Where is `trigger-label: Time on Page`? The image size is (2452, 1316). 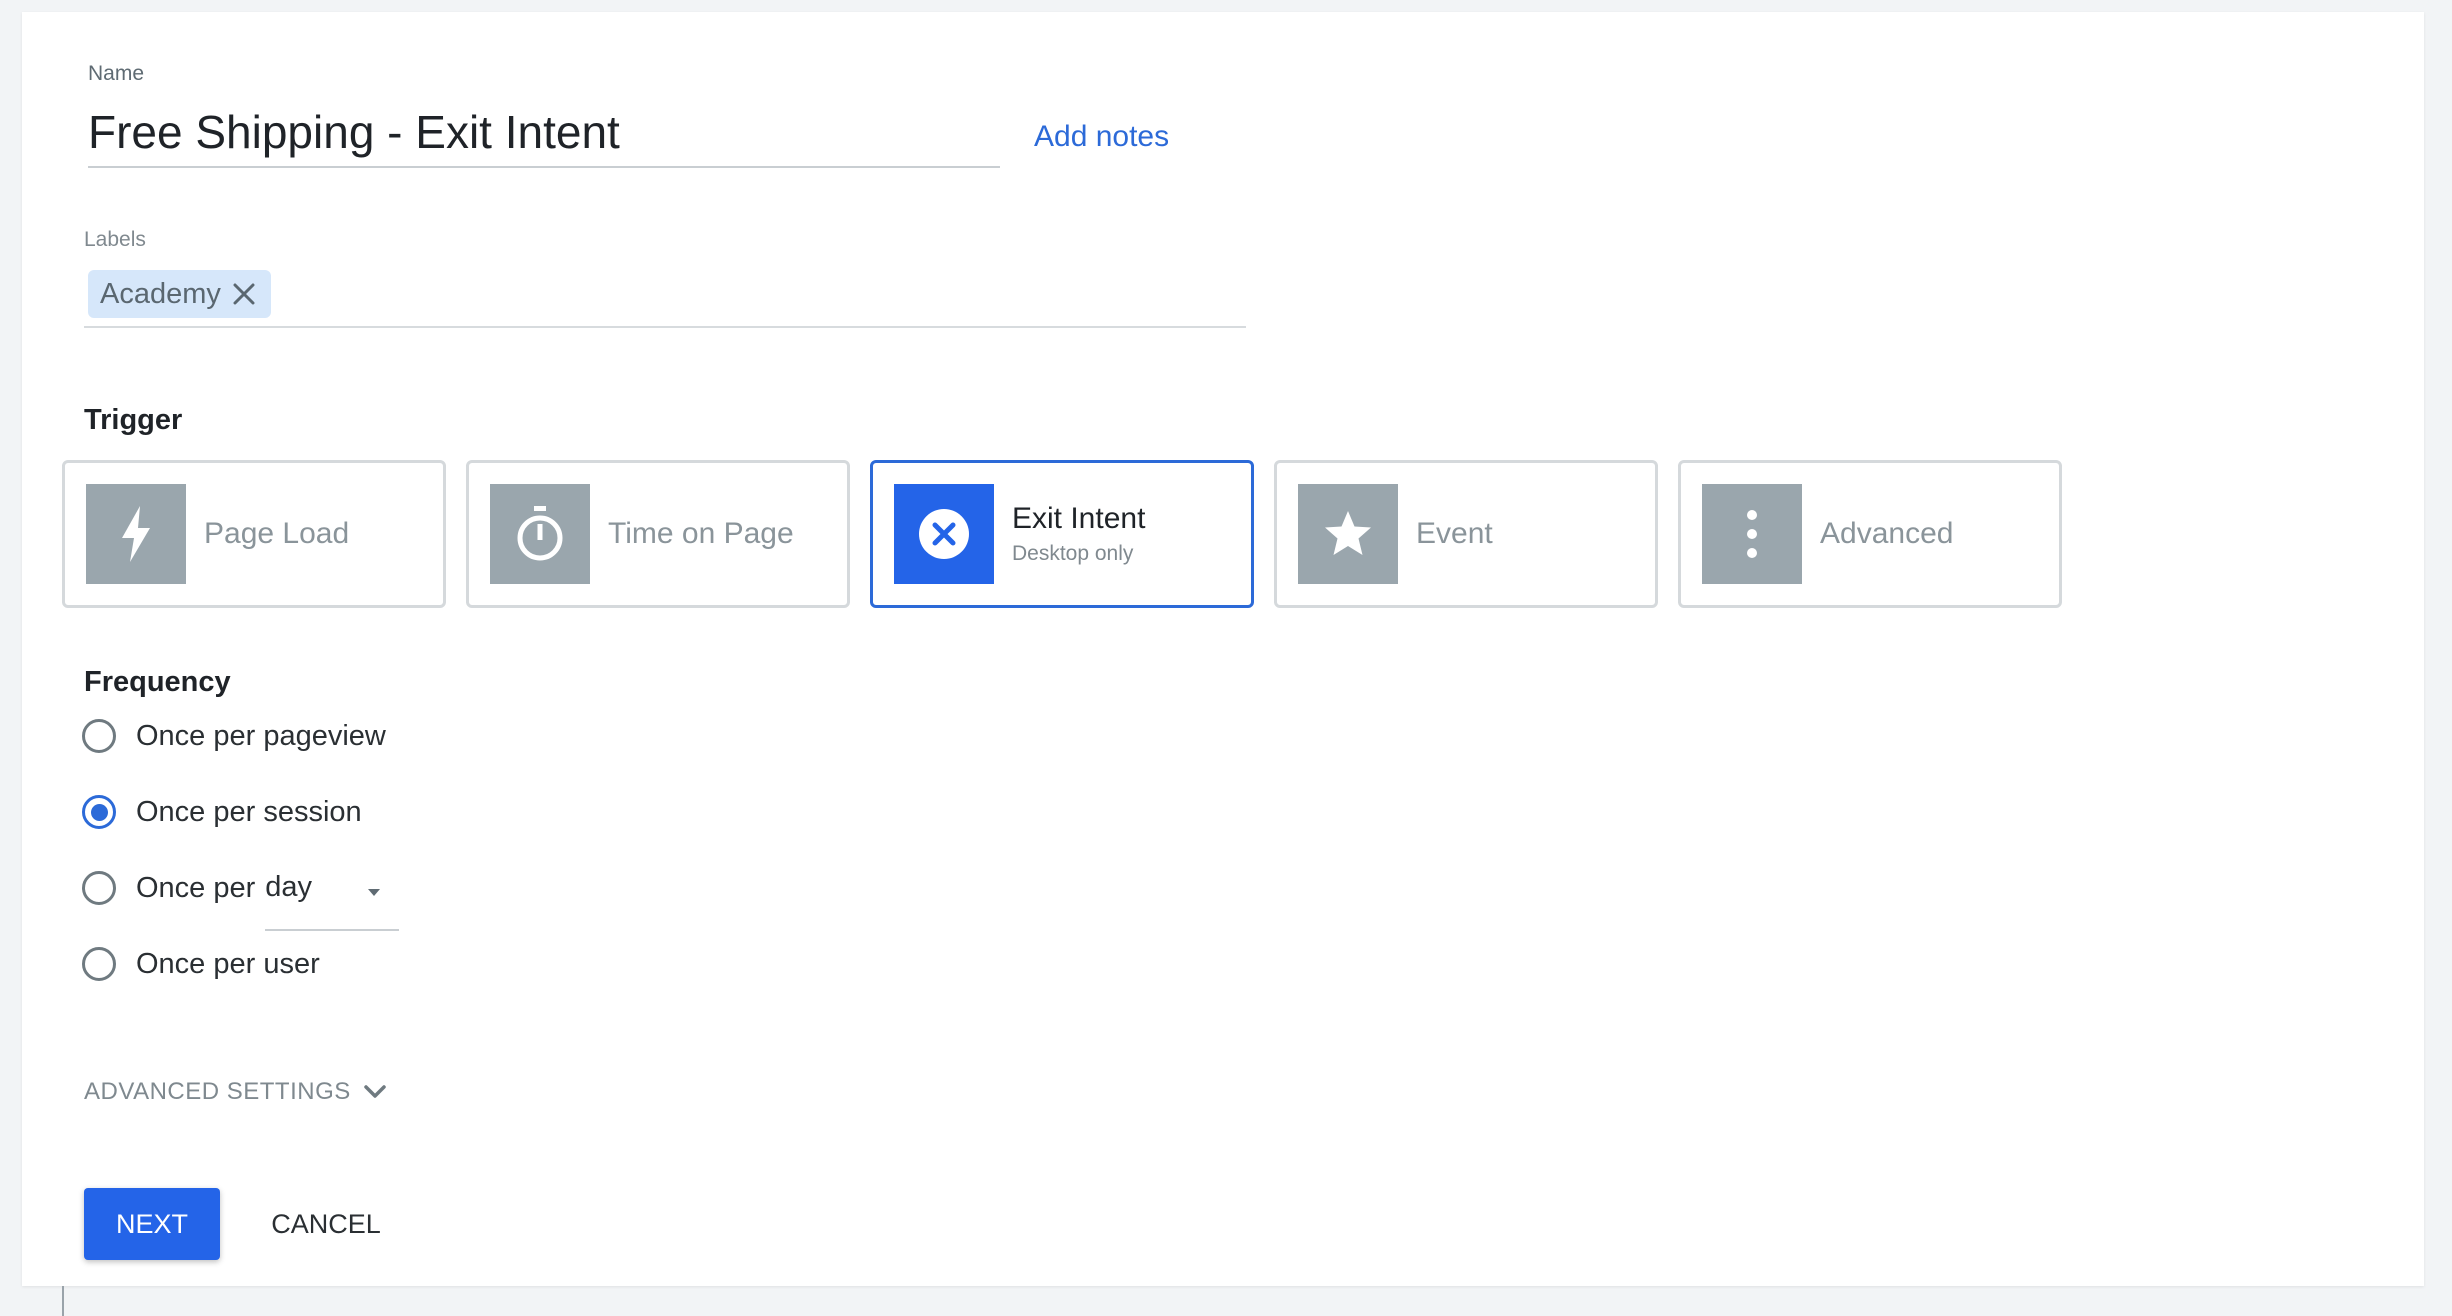
trigger-label: Time on Page is located at coordinates (701, 533).